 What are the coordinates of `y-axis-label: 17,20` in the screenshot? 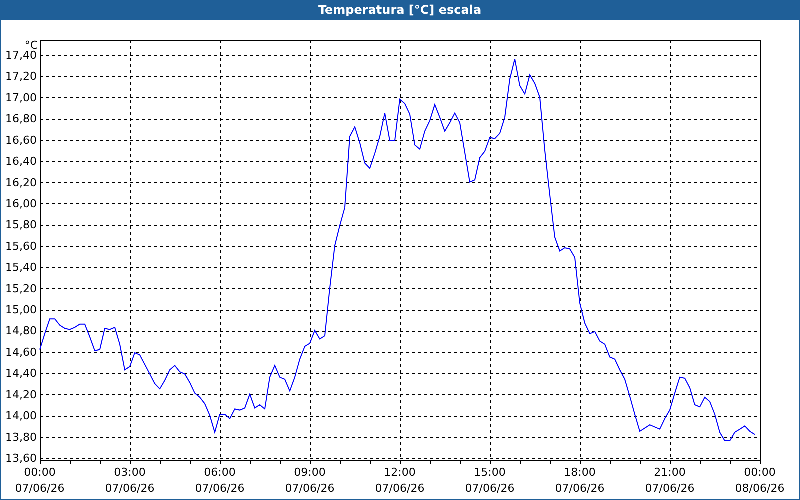 It's located at (21, 77).